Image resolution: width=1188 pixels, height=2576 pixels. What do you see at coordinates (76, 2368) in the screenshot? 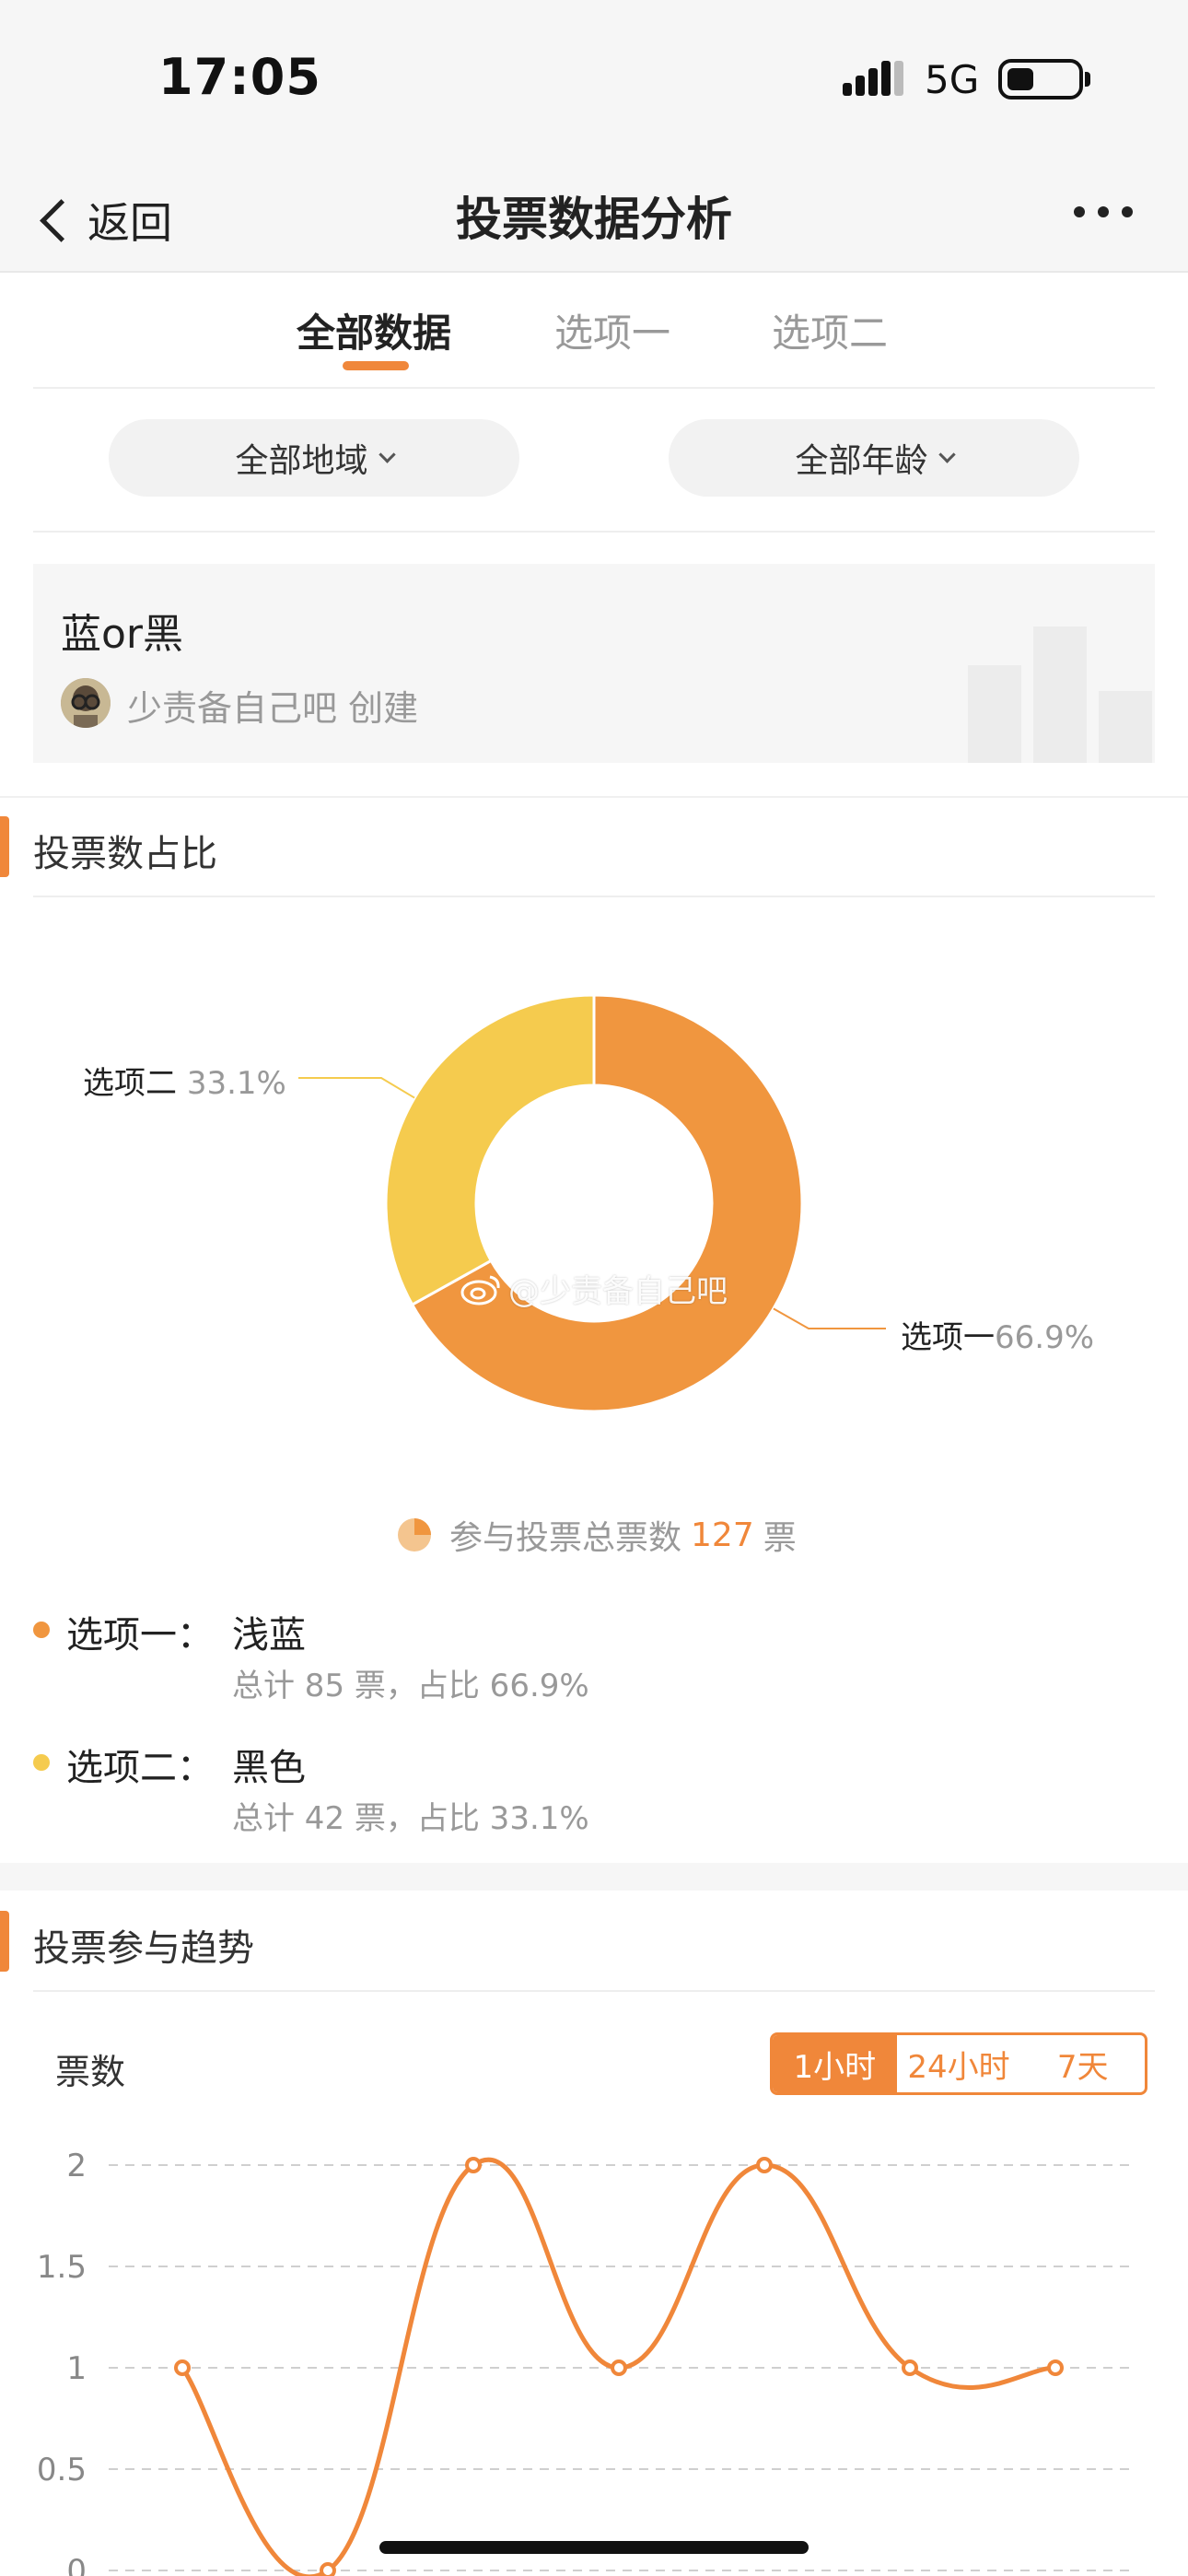
I see `y-tick-label: 1` at bounding box center [76, 2368].